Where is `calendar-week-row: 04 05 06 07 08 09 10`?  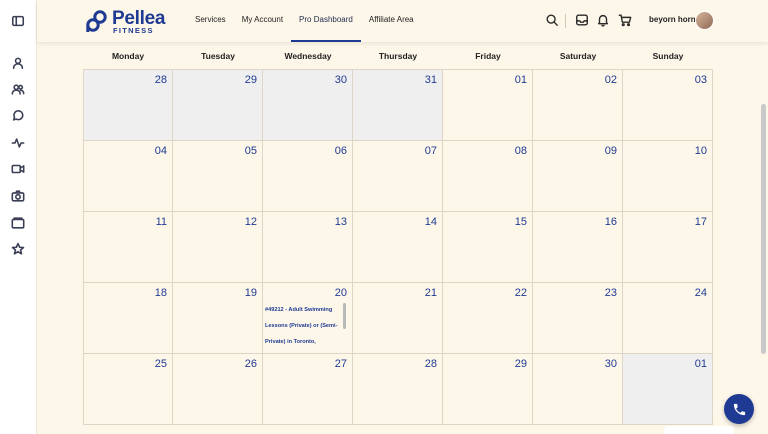 calendar-week-row: 04 05 06 07 08 09 10 is located at coordinates (398, 176).